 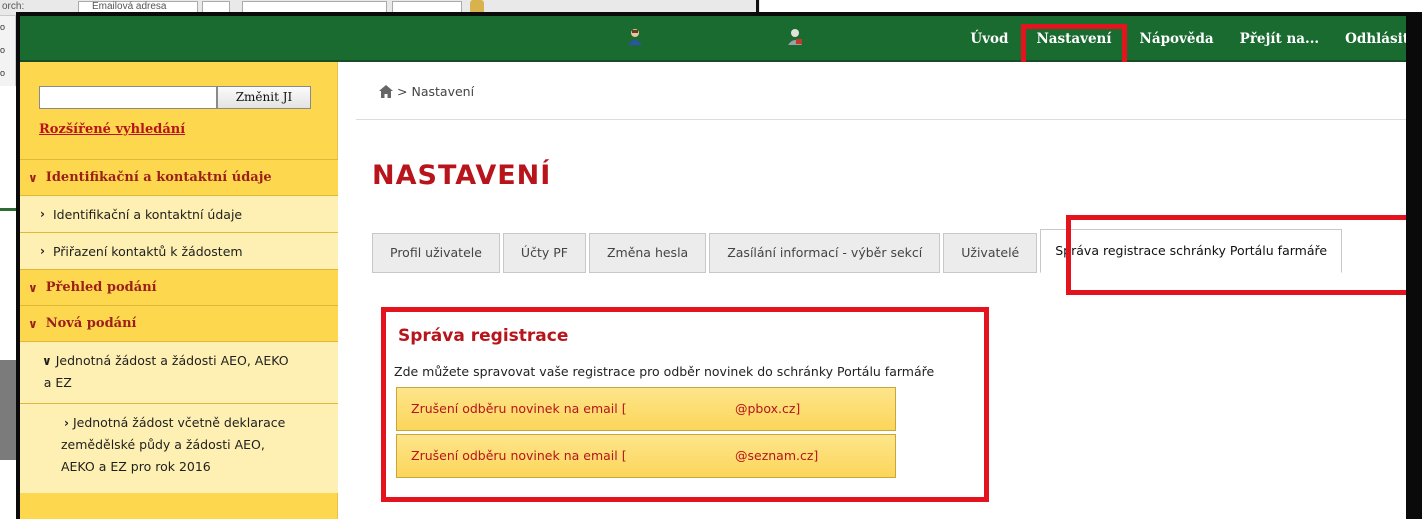 I want to click on breadcrumb: > Nastavení, so click(x=426, y=91).